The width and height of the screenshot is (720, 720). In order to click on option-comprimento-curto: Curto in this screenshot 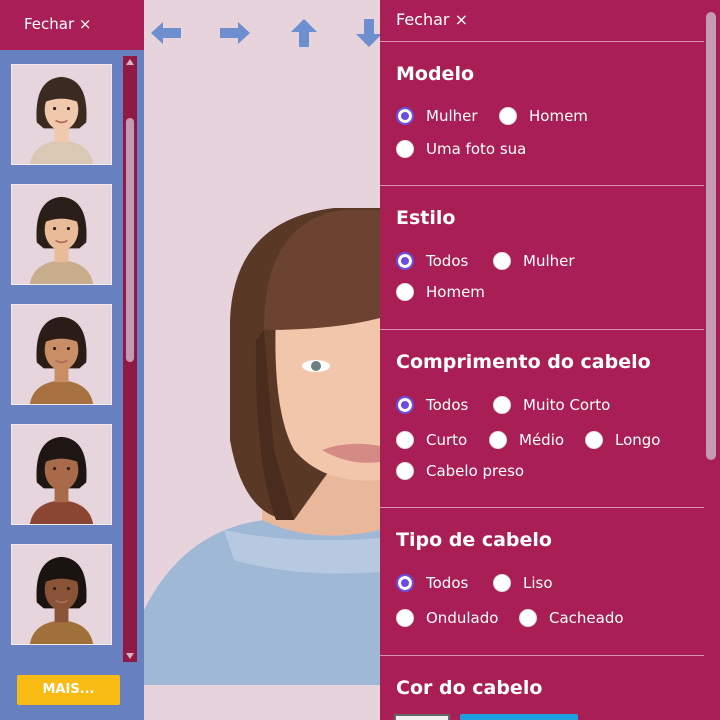, I will do `click(431, 440)`.